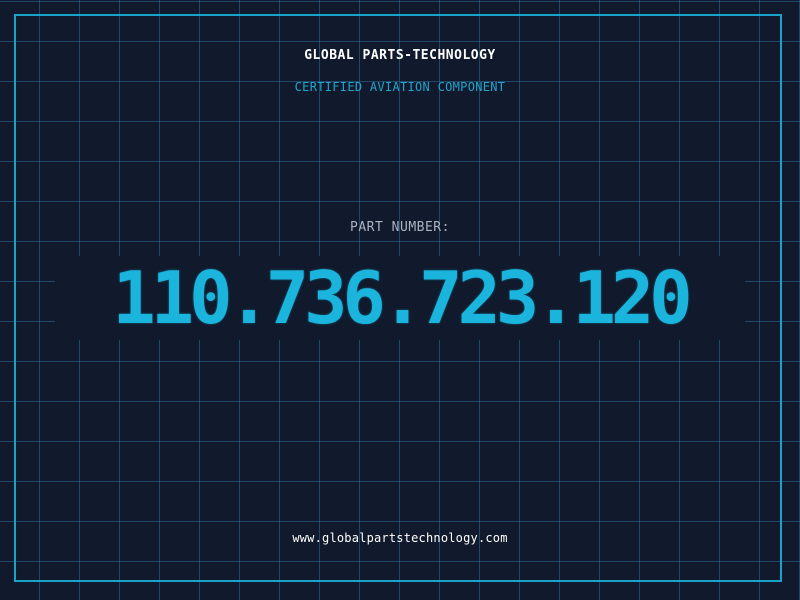  I want to click on part-number-label: PART NUMBER:, so click(400, 227).